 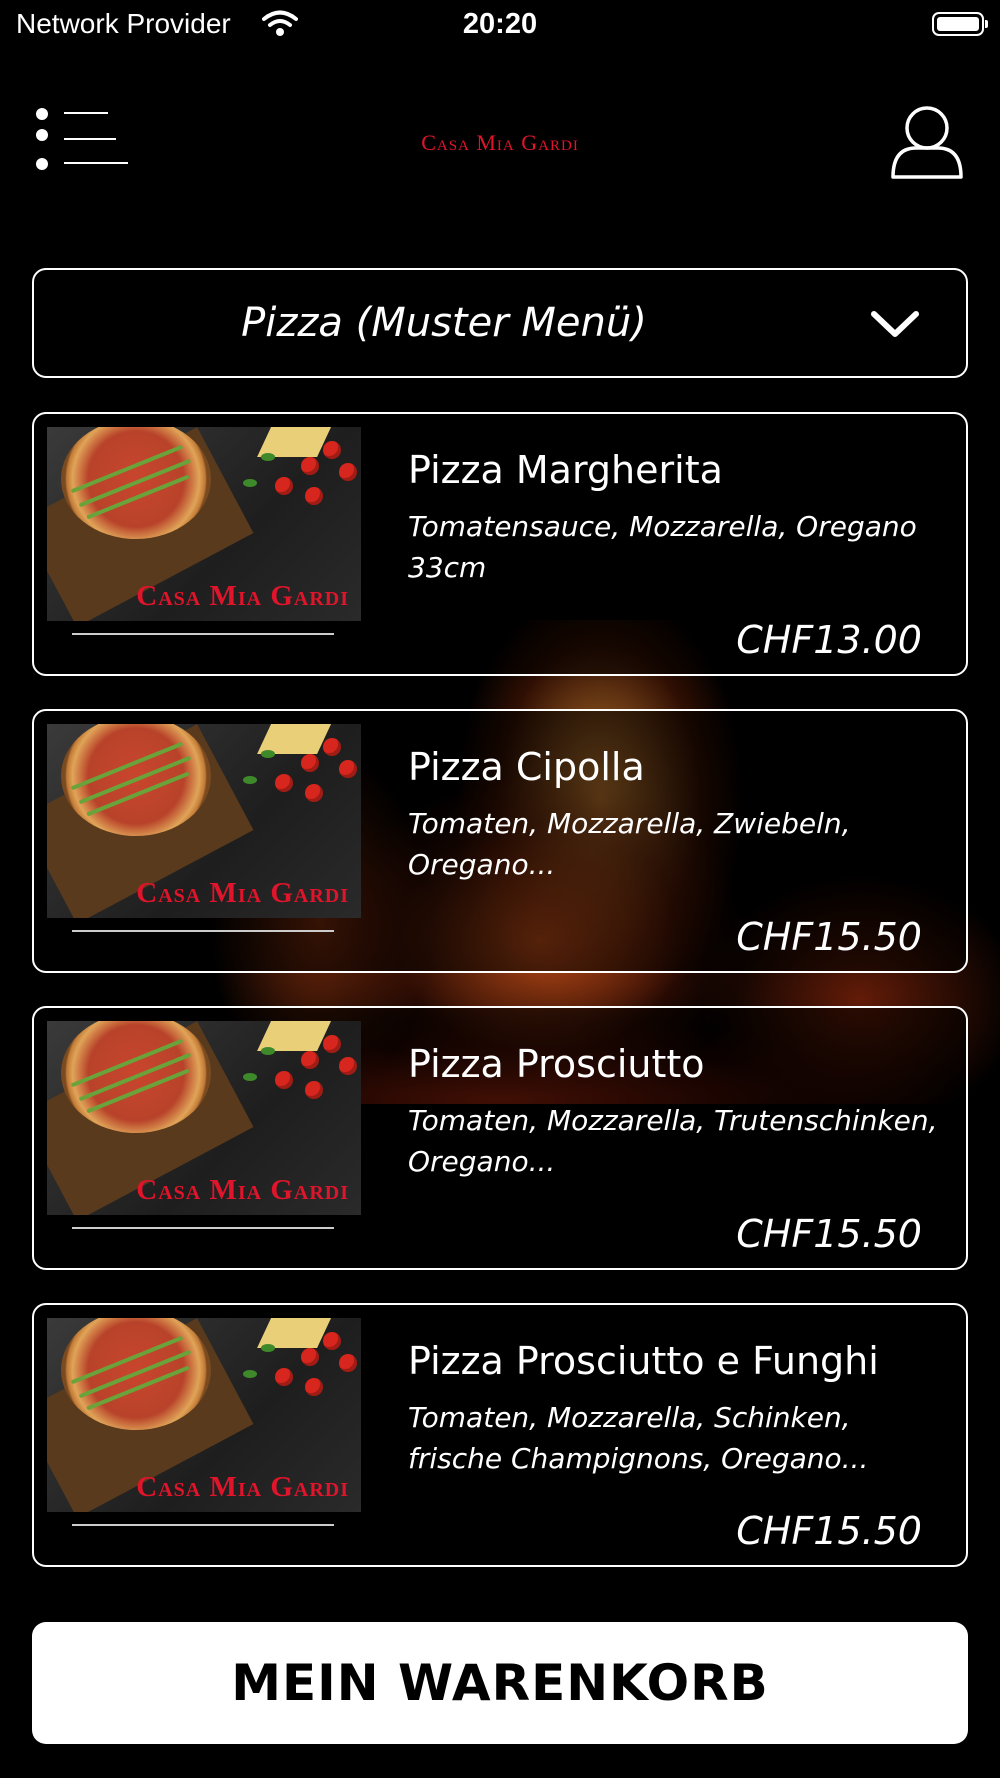 What do you see at coordinates (895, 324) in the screenshot?
I see `chevron-down-icon` at bounding box center [895, 324].